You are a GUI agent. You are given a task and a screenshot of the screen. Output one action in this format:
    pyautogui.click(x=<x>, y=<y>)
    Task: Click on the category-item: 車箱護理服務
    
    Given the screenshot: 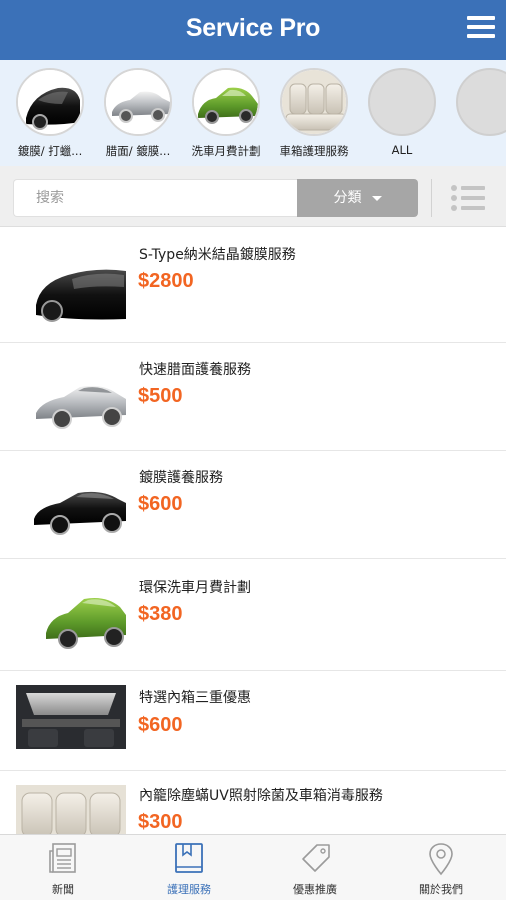 What is the action you would take?
    pyautogui.click(x=314, y=113)
    